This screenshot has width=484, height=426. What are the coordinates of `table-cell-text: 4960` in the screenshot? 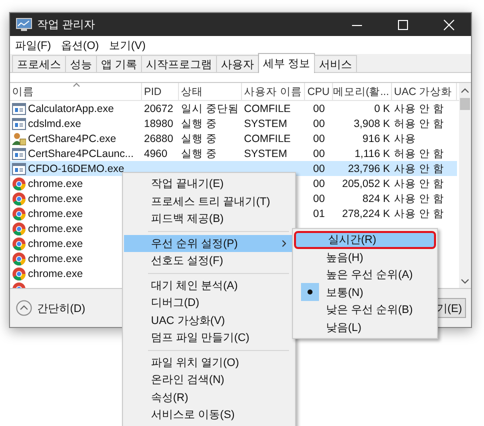 It's located at (155, 153).